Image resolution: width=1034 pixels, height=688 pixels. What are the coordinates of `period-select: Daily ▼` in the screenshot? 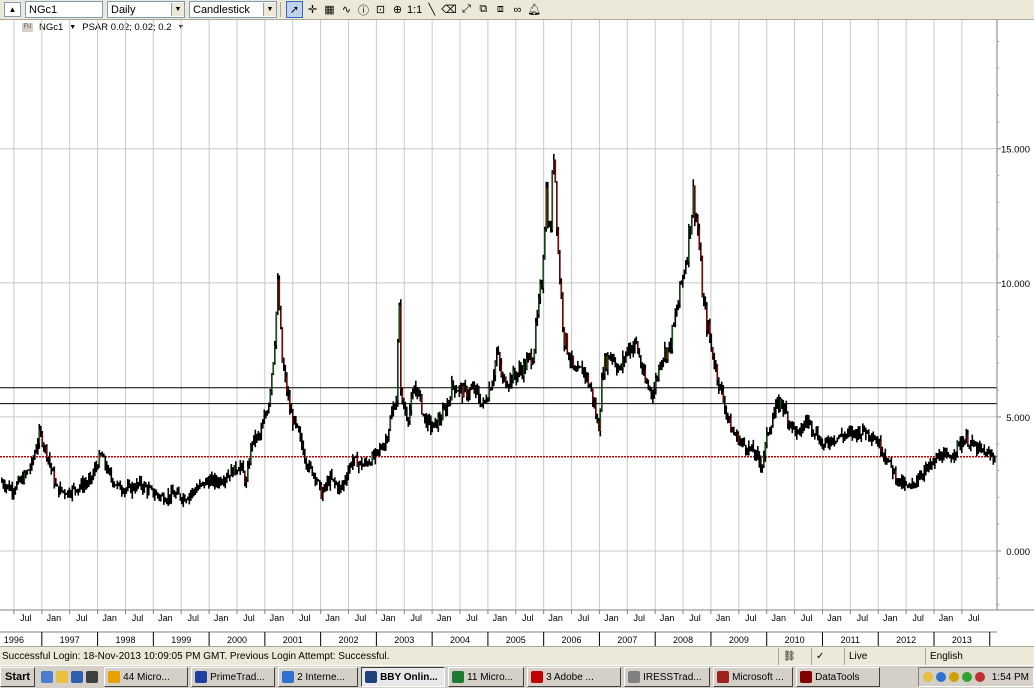 It's located at (146, 9).